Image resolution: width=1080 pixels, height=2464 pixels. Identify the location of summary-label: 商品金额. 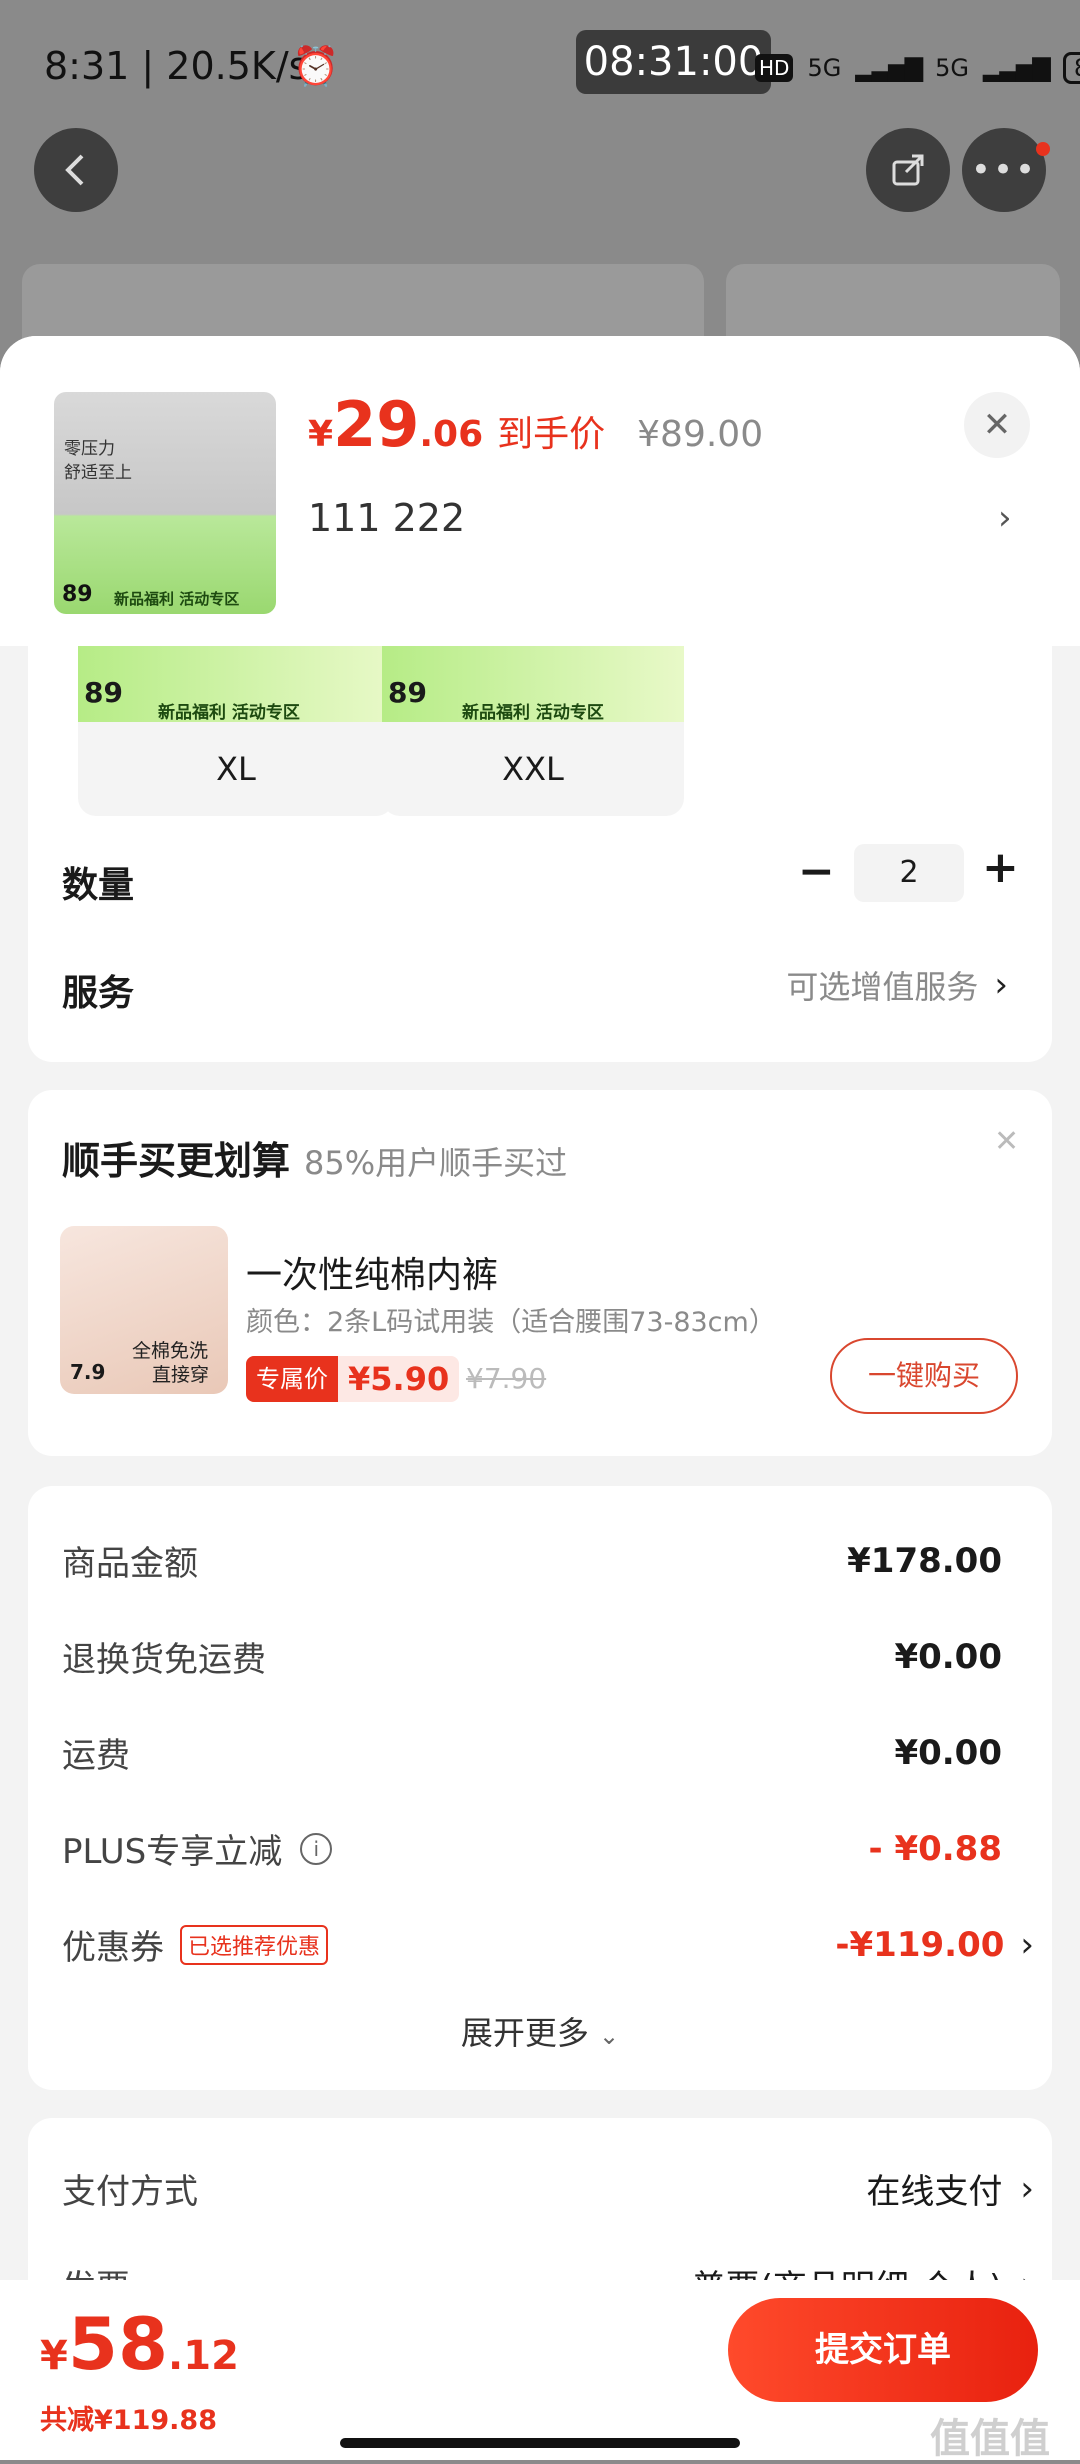
(130, 1564).